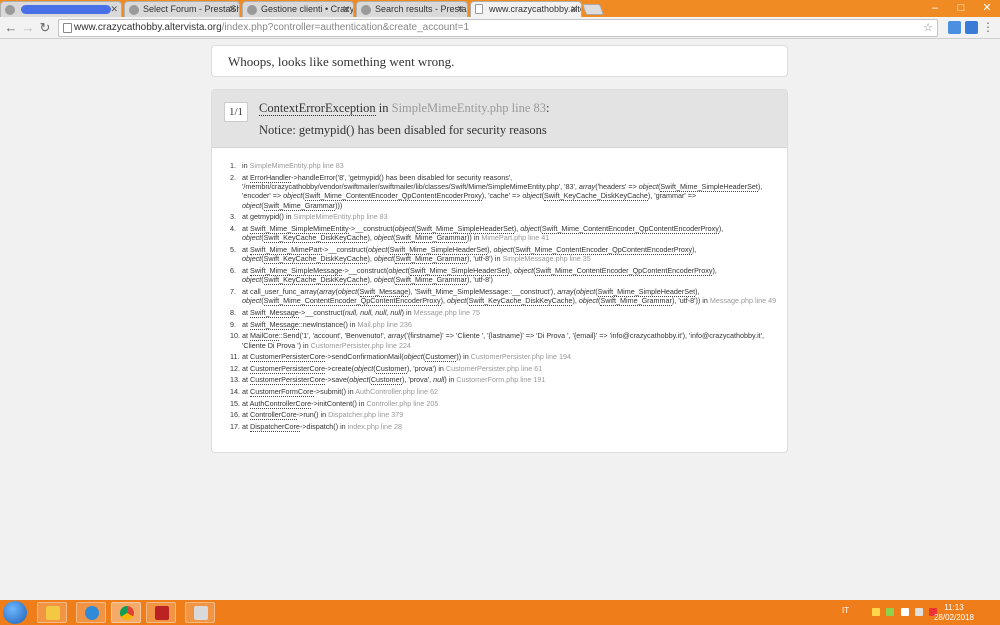  I want to click on frame-file: Dispatcher.php line 379, so click(366, 415).